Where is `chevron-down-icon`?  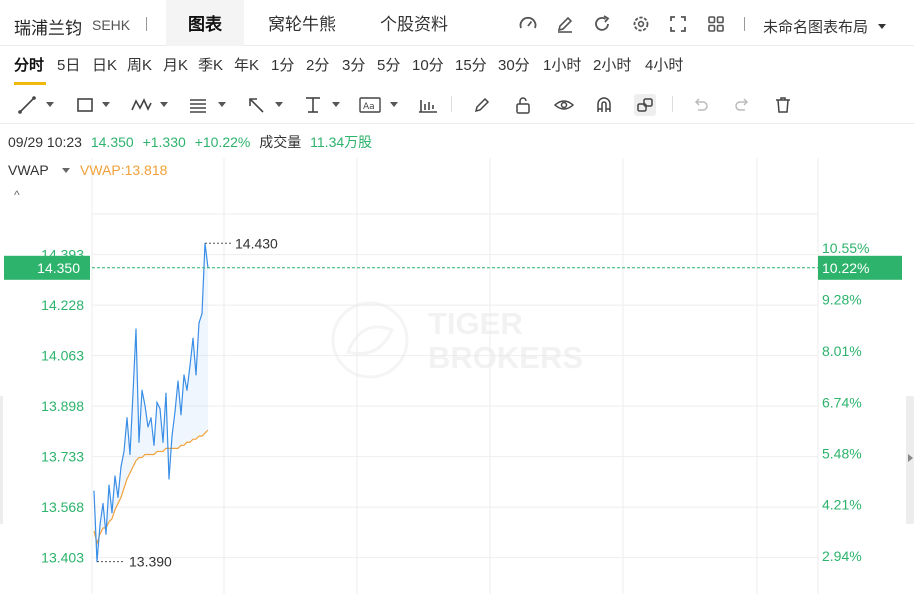
chevron-down-icon is located at coordinates (66, 170).